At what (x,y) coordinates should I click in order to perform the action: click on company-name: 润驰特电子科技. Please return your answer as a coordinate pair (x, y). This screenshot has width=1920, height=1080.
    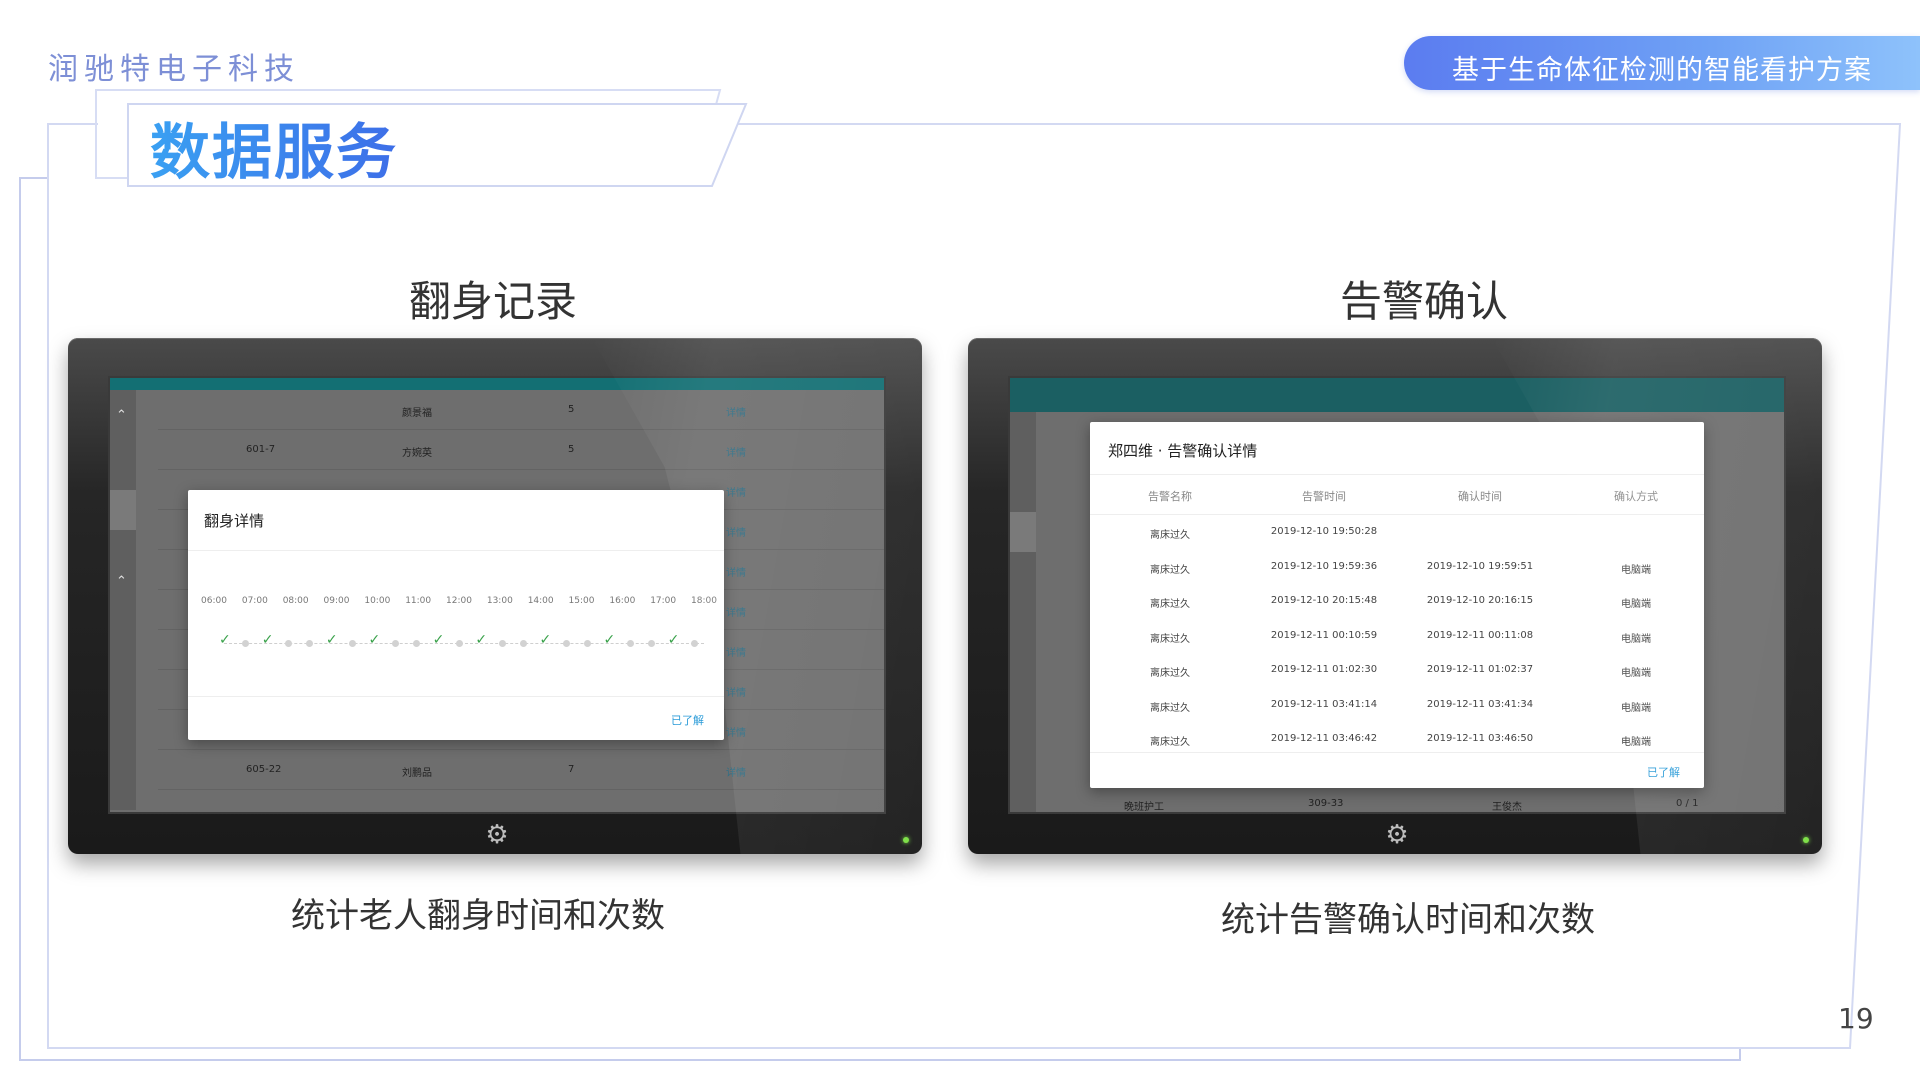
    Looking at the image, I should click on (174, 69).